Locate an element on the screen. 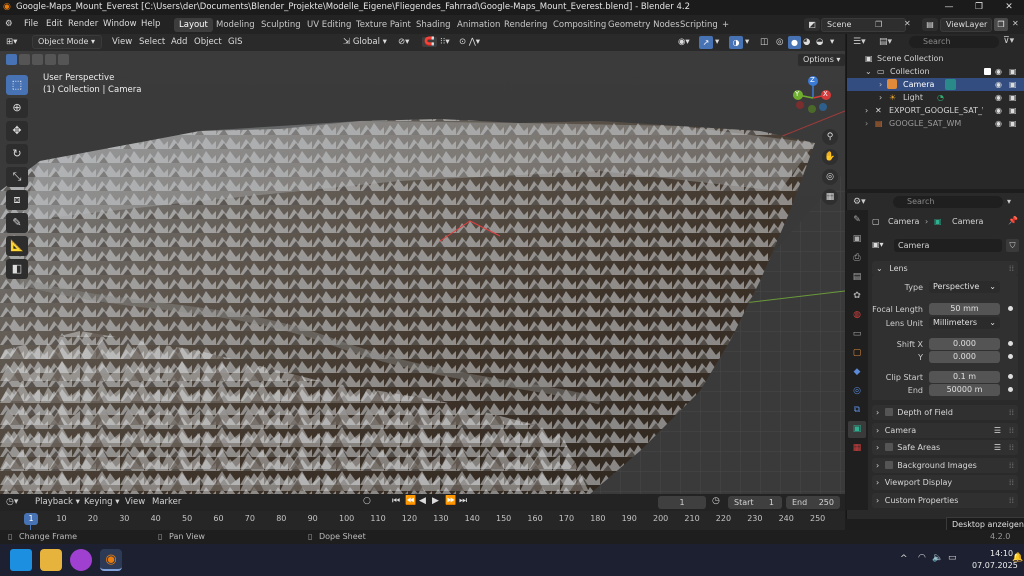  outliner-row-camera: › Camera ◉ ▣ is located at coordinates (935, 84).